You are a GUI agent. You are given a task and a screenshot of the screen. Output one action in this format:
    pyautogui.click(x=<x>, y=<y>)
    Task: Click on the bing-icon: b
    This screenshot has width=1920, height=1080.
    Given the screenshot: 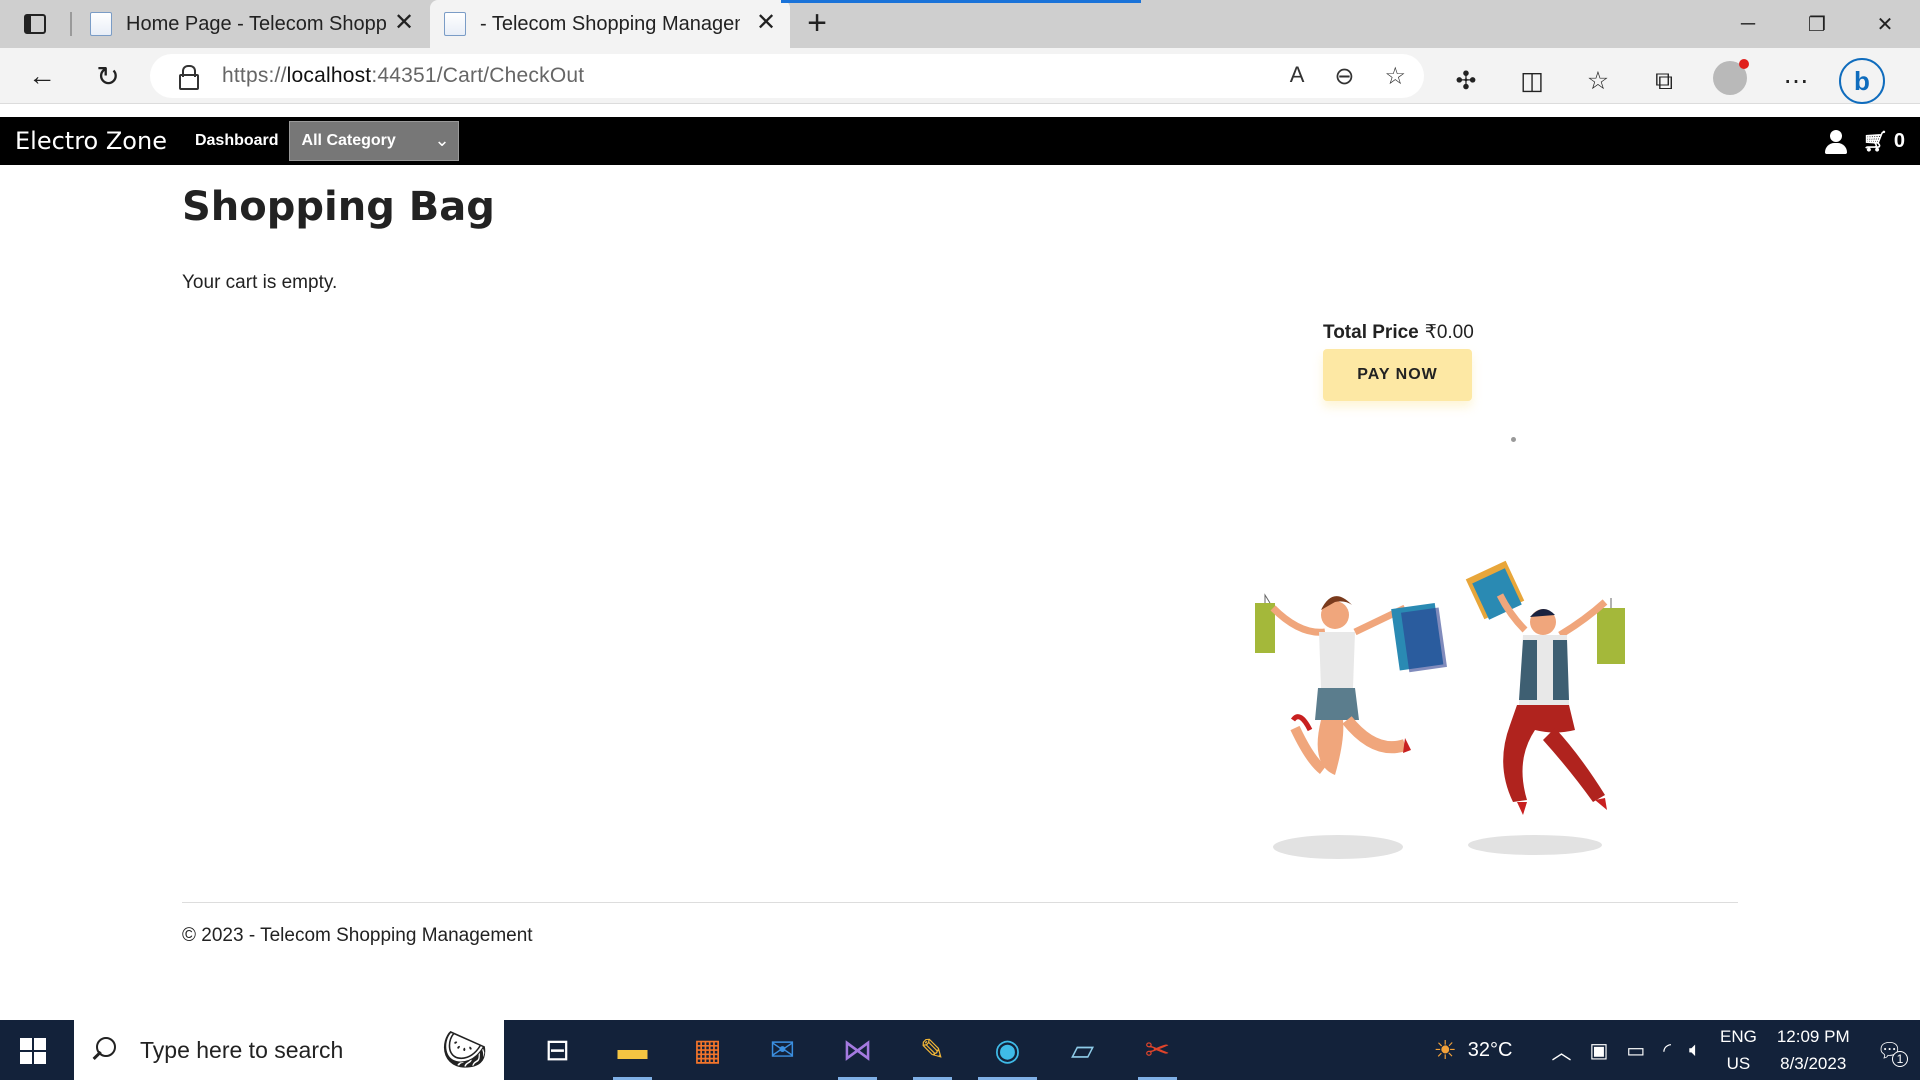 What is the action you would take?
    pyautogui.click(x=1862, y=81)
    